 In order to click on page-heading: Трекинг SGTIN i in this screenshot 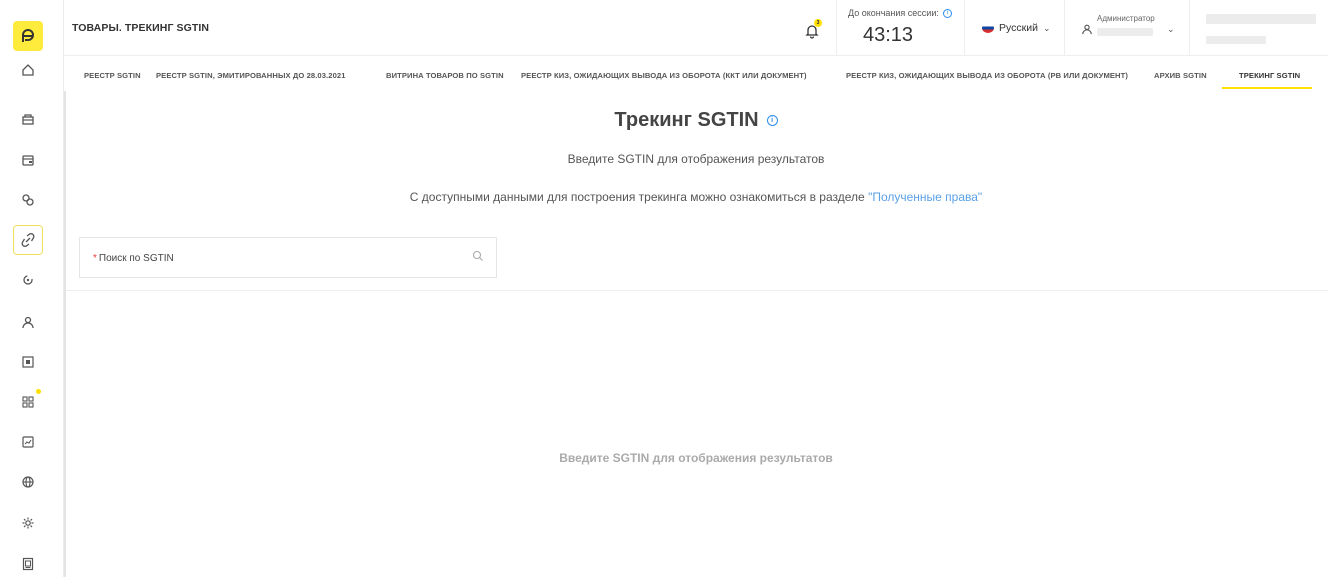, I will do `click(696, 120)`.